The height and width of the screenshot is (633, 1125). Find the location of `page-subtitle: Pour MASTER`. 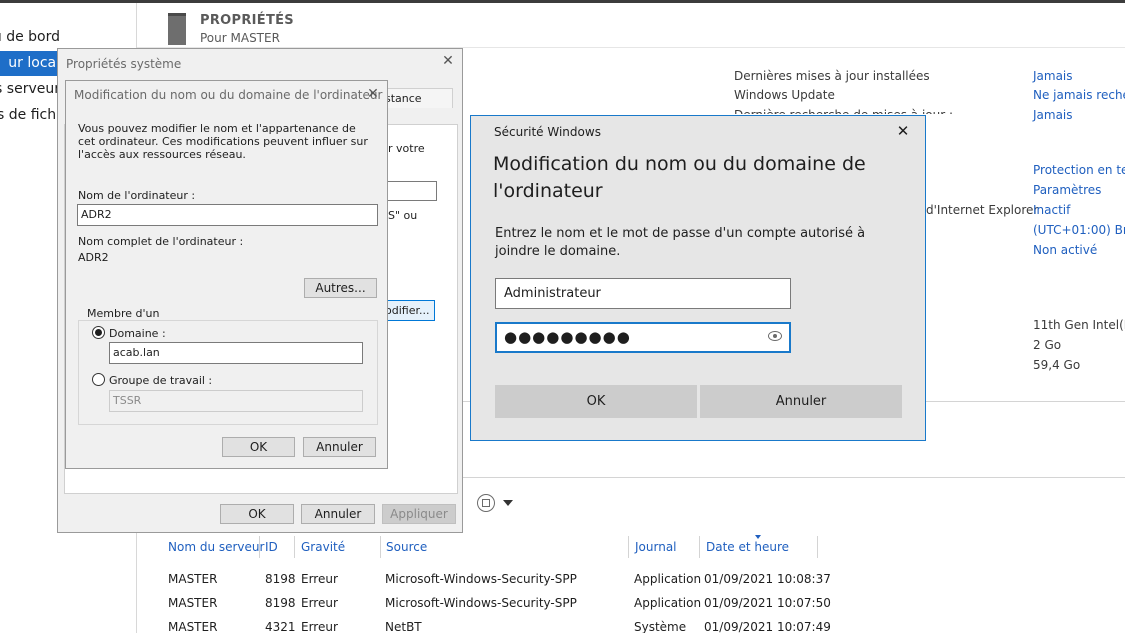

page-subtitle: Pour MASTER is located at coordinates (240, 38).